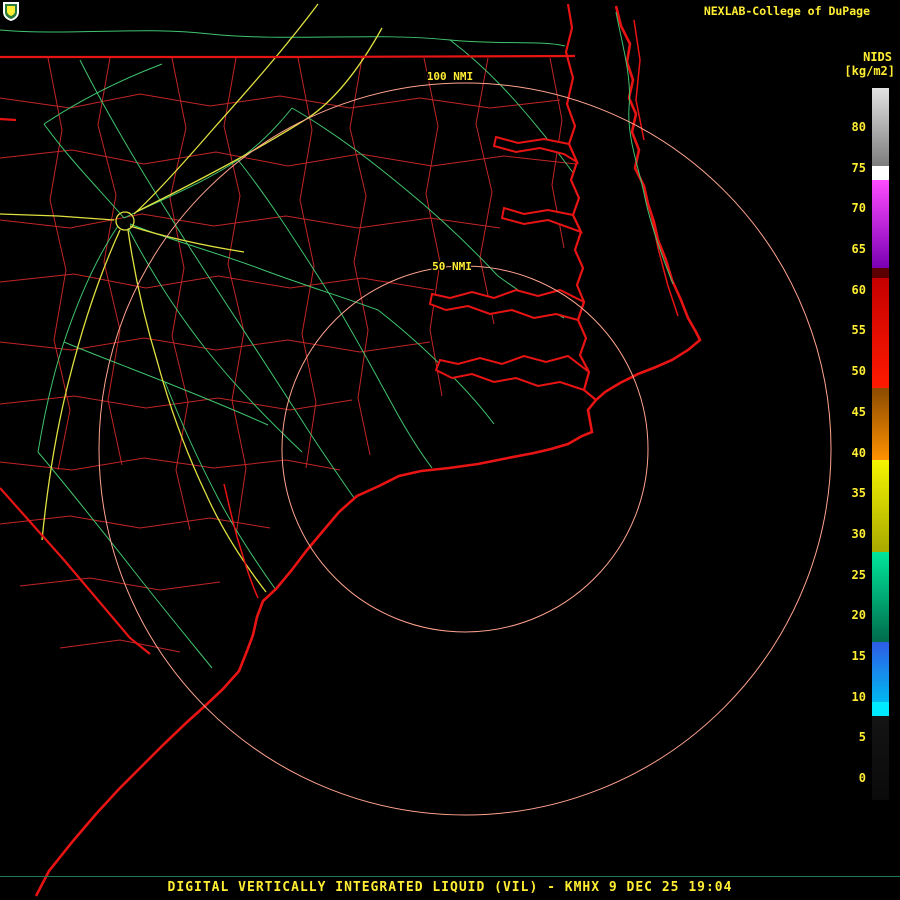 The image size is (900, 900). I want to click on colorbar-tick-label: 50, so click(858, 371).